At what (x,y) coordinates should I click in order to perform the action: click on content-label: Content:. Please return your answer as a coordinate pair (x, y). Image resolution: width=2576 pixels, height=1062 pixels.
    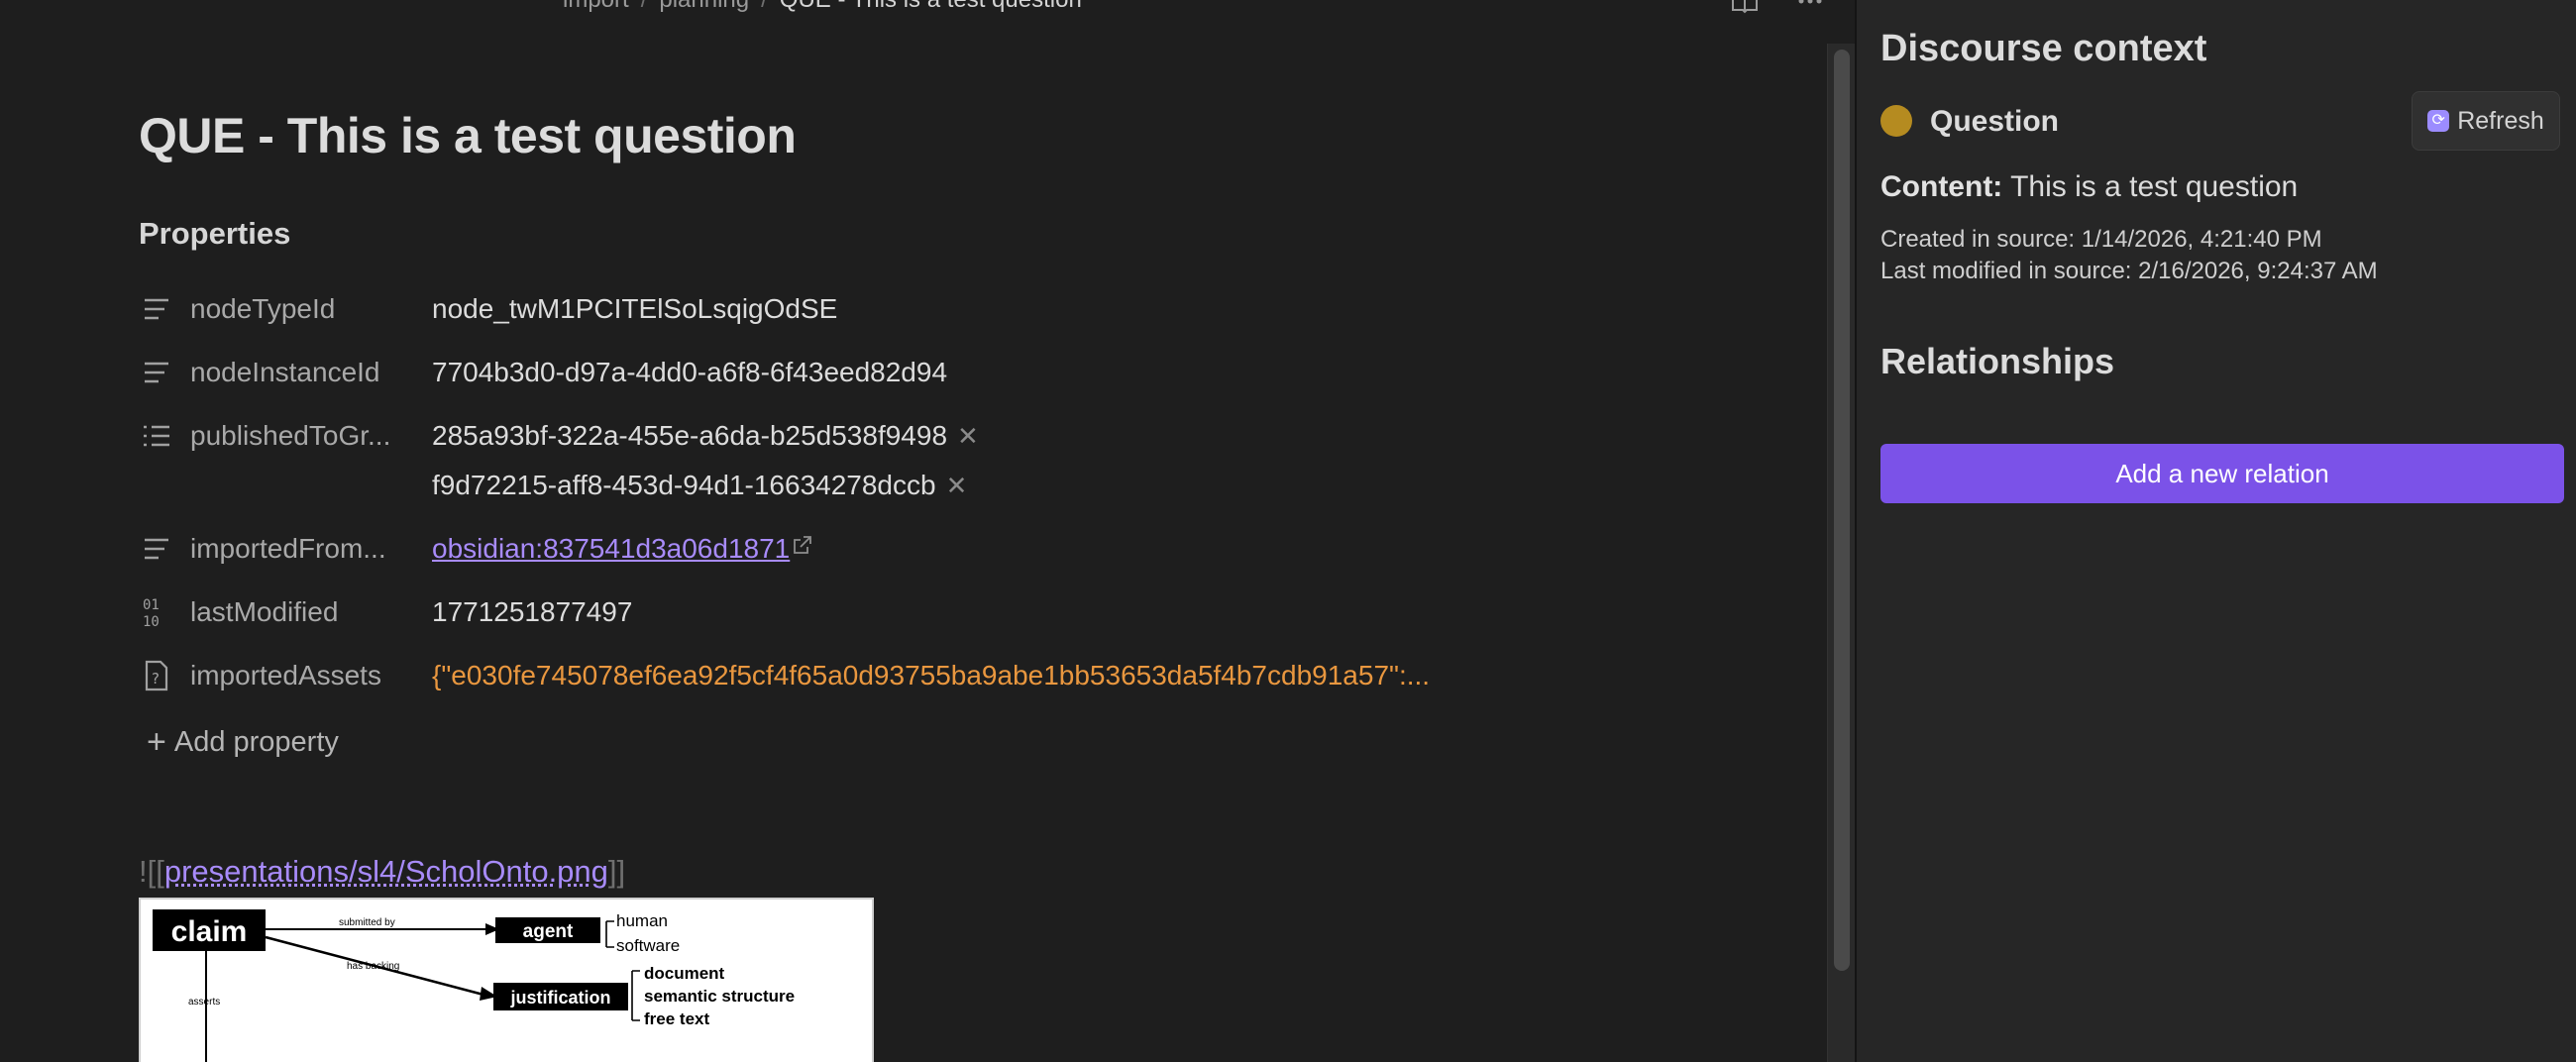
    Looking at the image, I should click on (1941, 186).